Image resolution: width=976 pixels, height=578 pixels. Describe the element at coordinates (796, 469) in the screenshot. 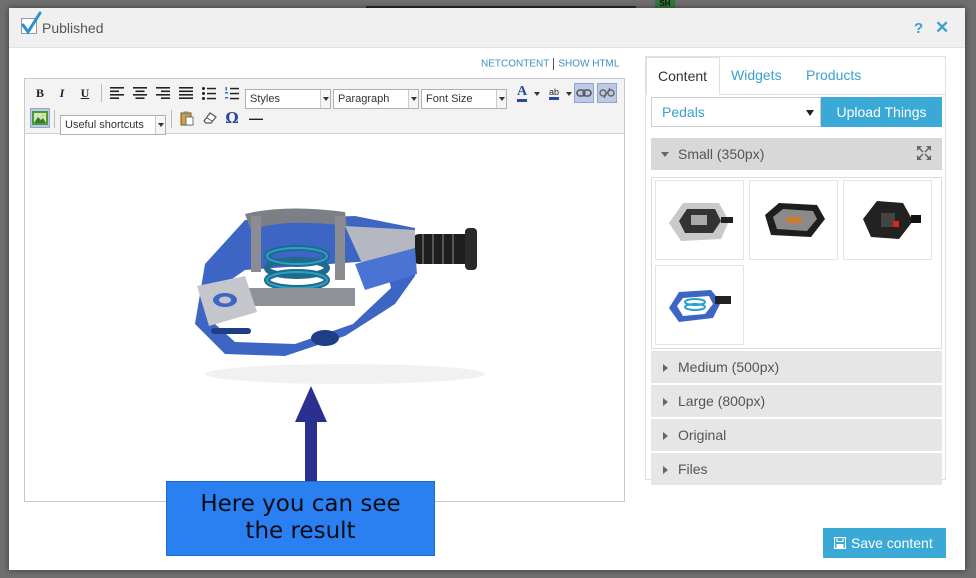

I see `section-files: Files` at that location.